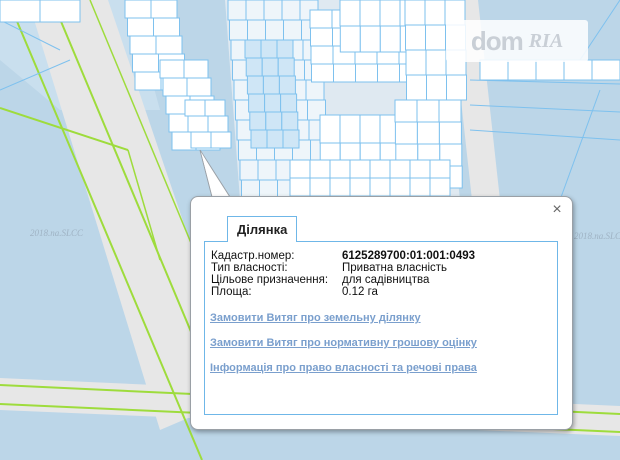  What do you see at coordinates (360, 292) in the screenshot?
I see `field-value: 0.12 га` at bounding box center [360, 292].